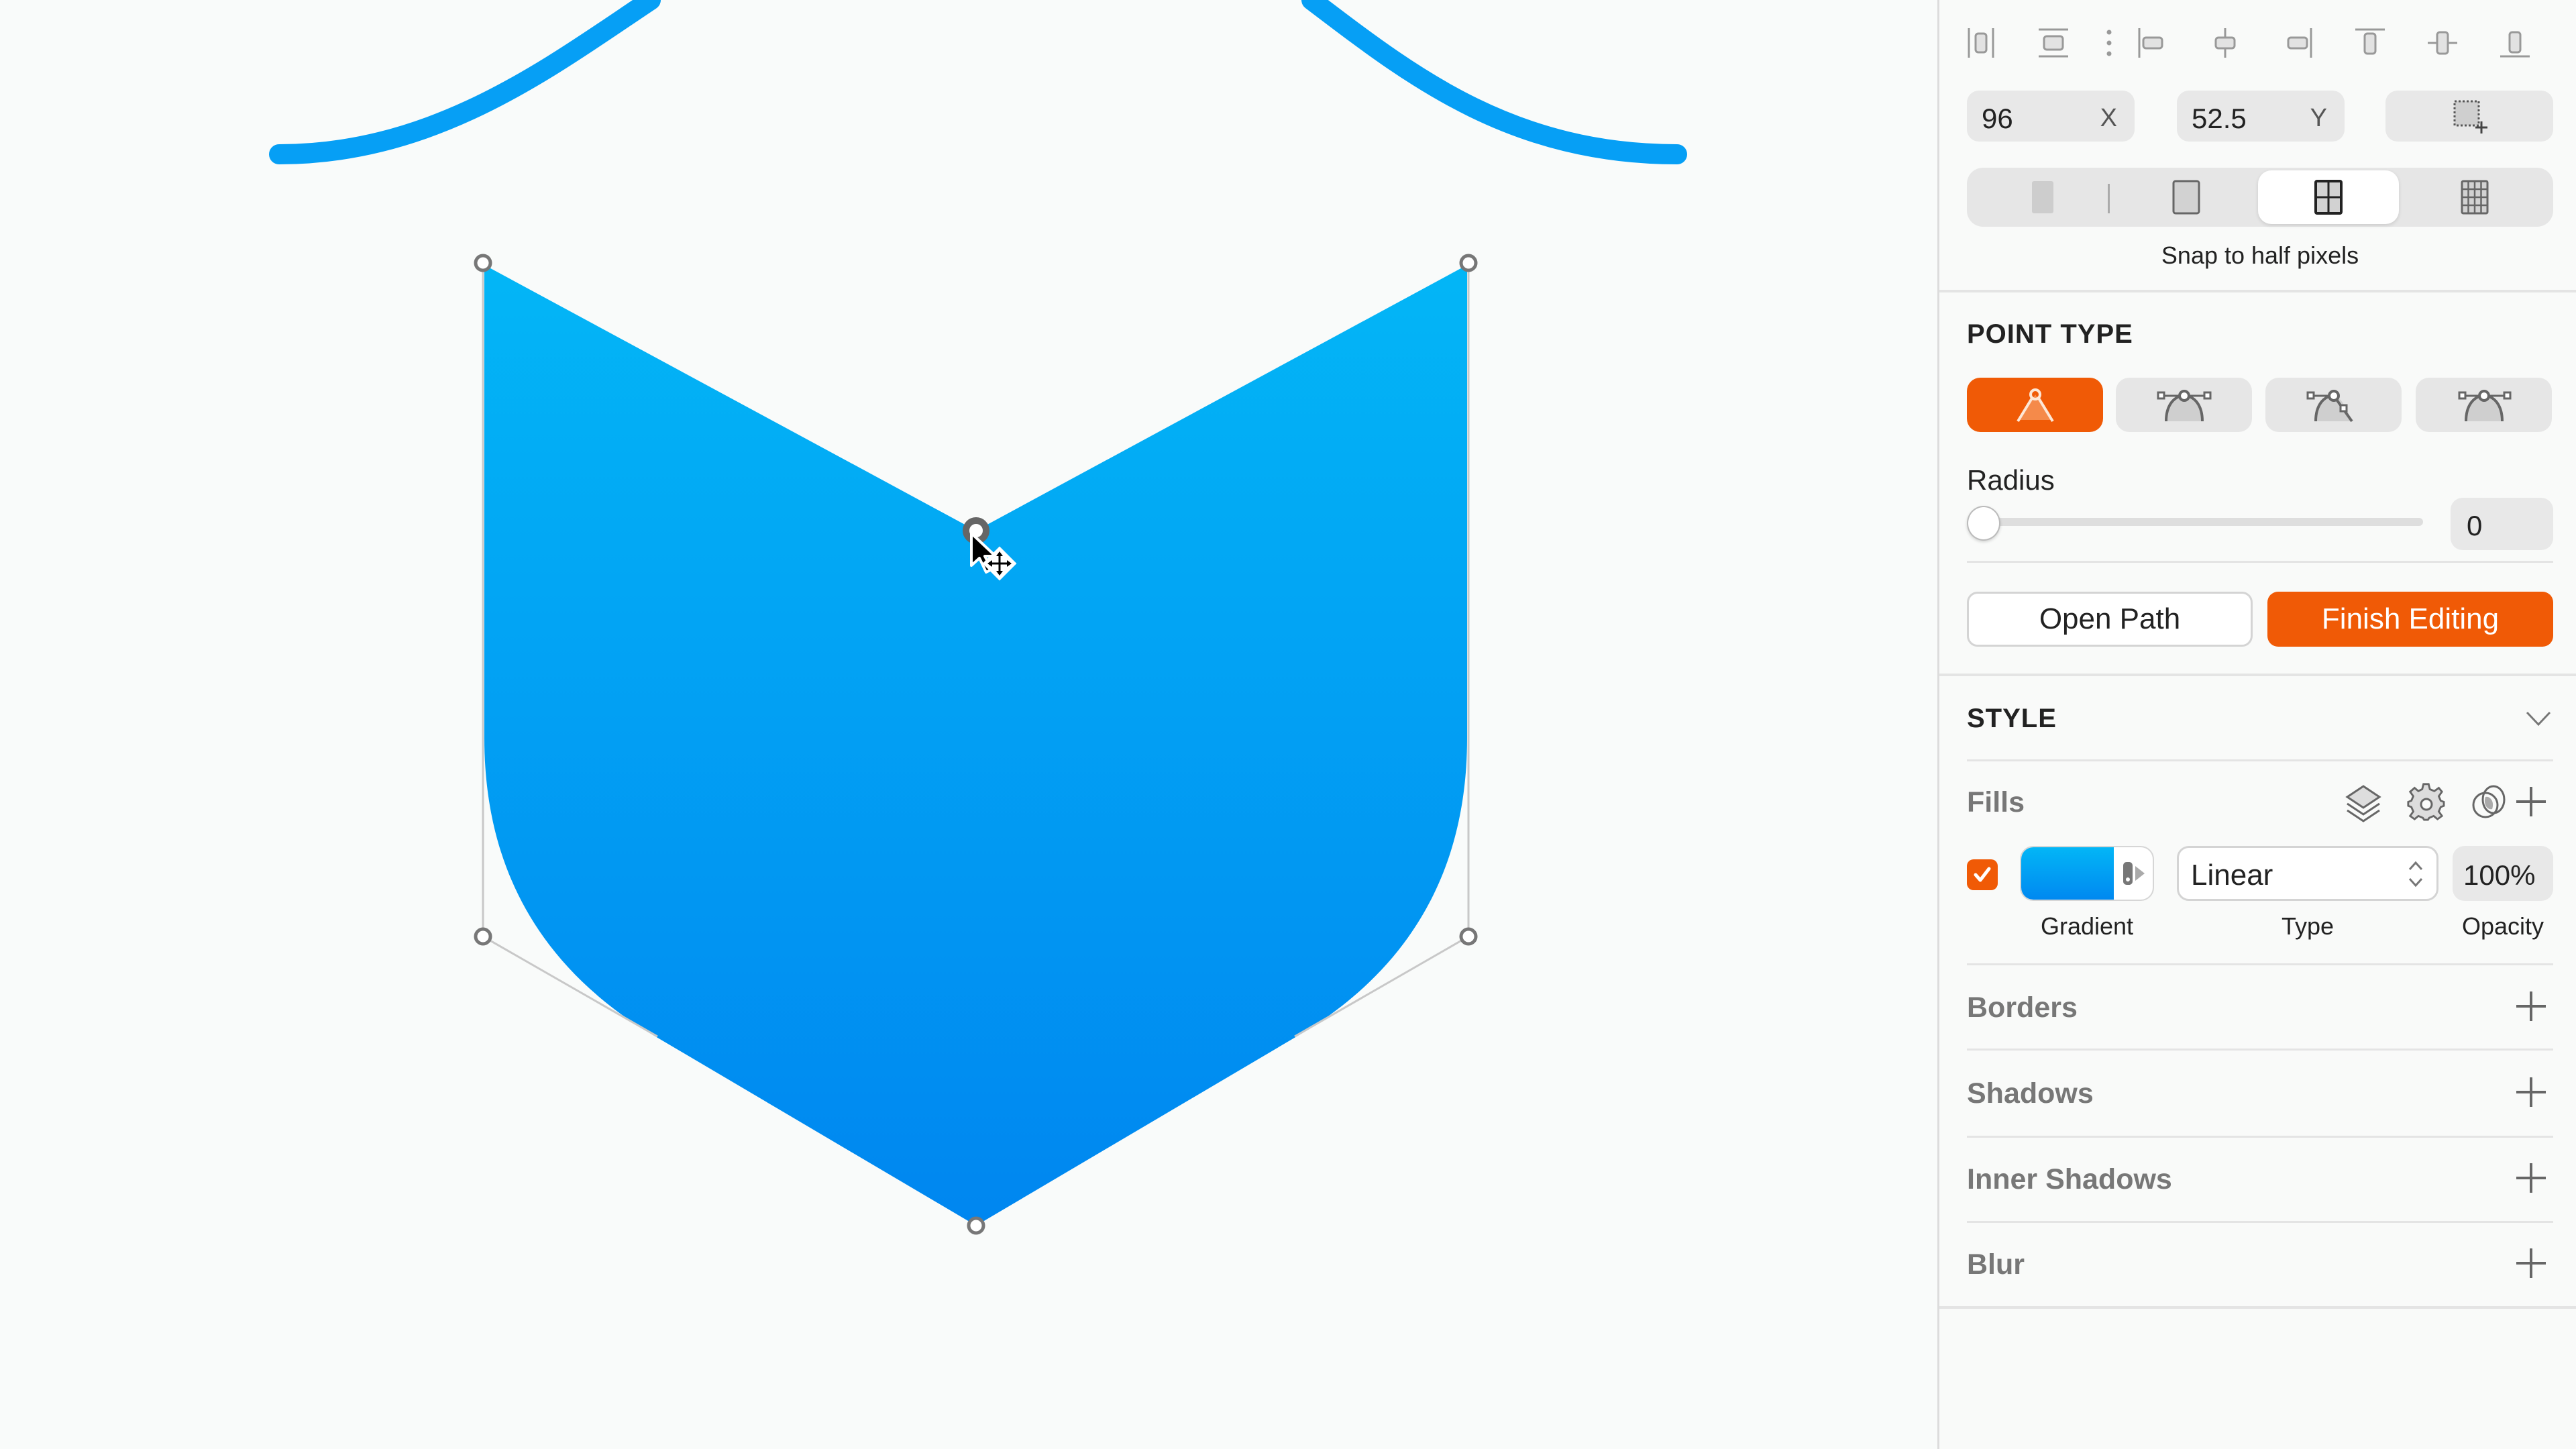 The width and height of the screenshot is (2576, 1449). I want to click on x-position-field: 96 X, so click(2051, 116).